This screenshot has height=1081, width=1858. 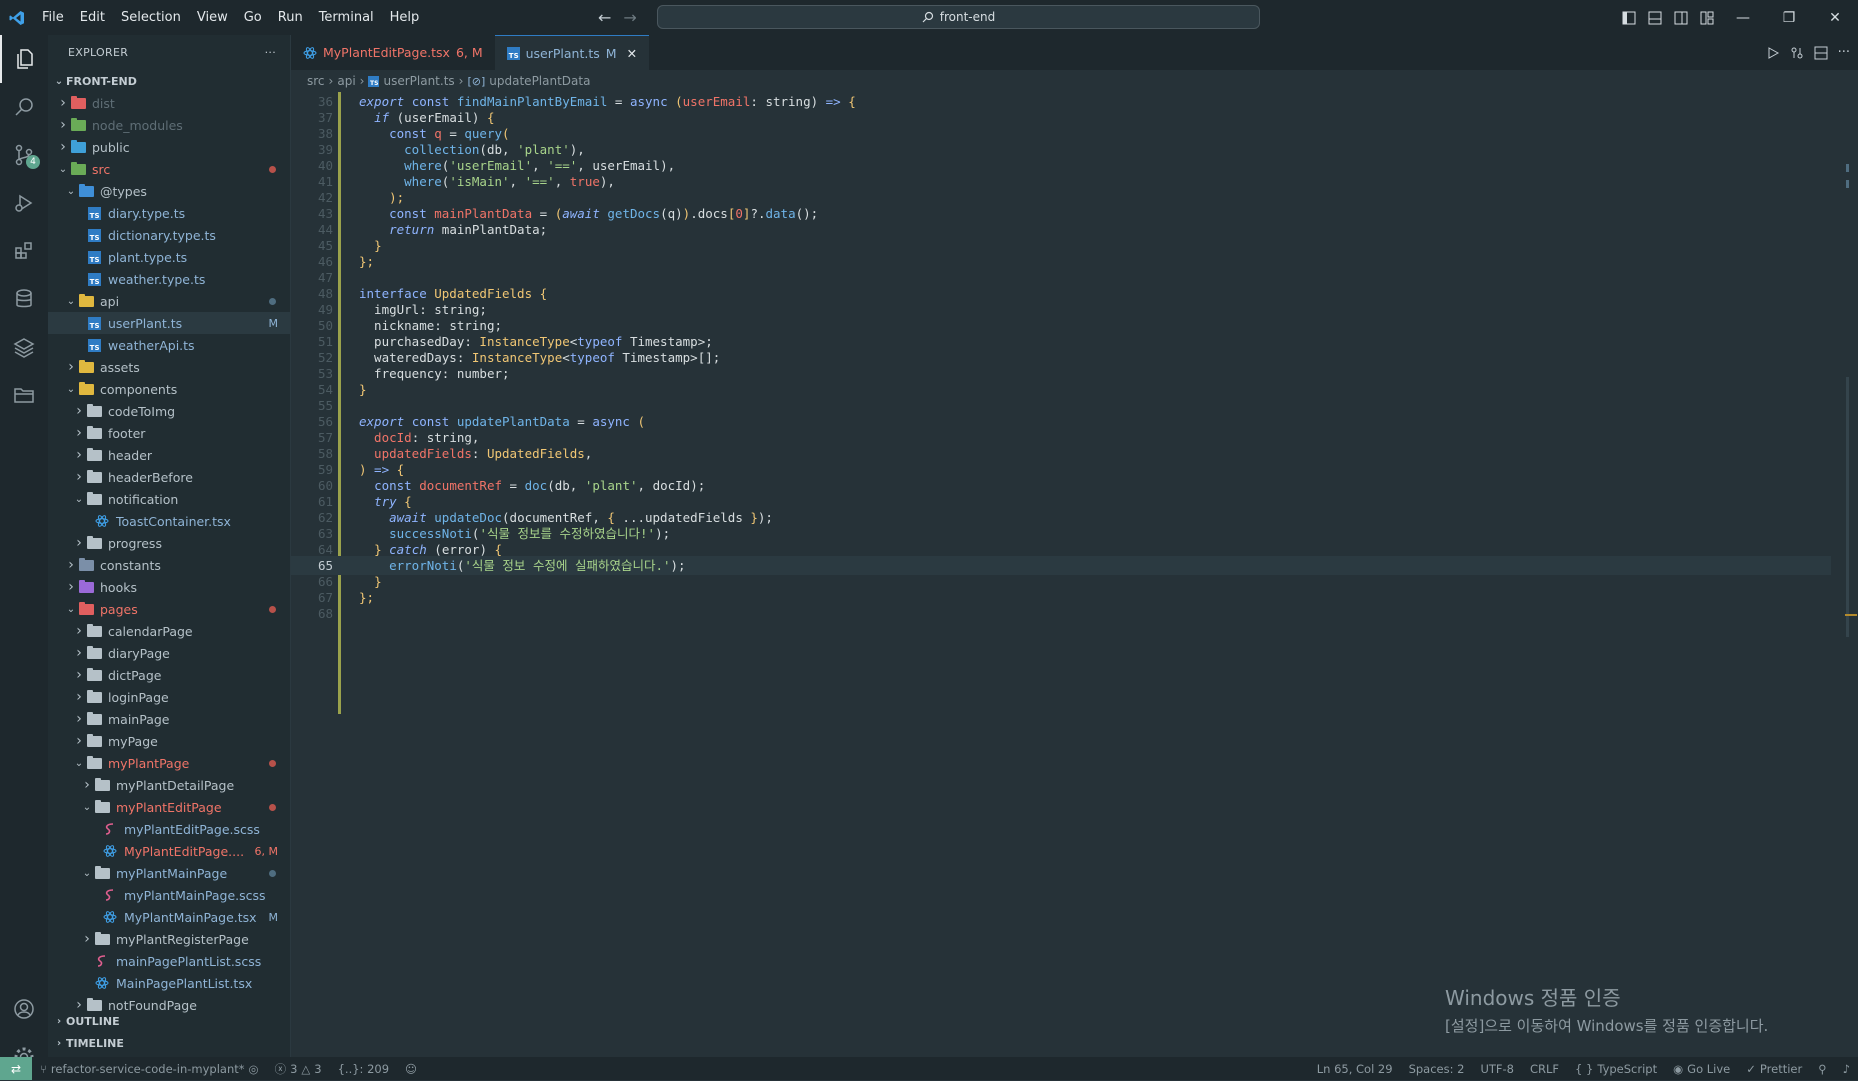 What do you see at coordinates (1773, 53) in the screenshot?
I see `run-icon` at bounding box center [1773, 53].